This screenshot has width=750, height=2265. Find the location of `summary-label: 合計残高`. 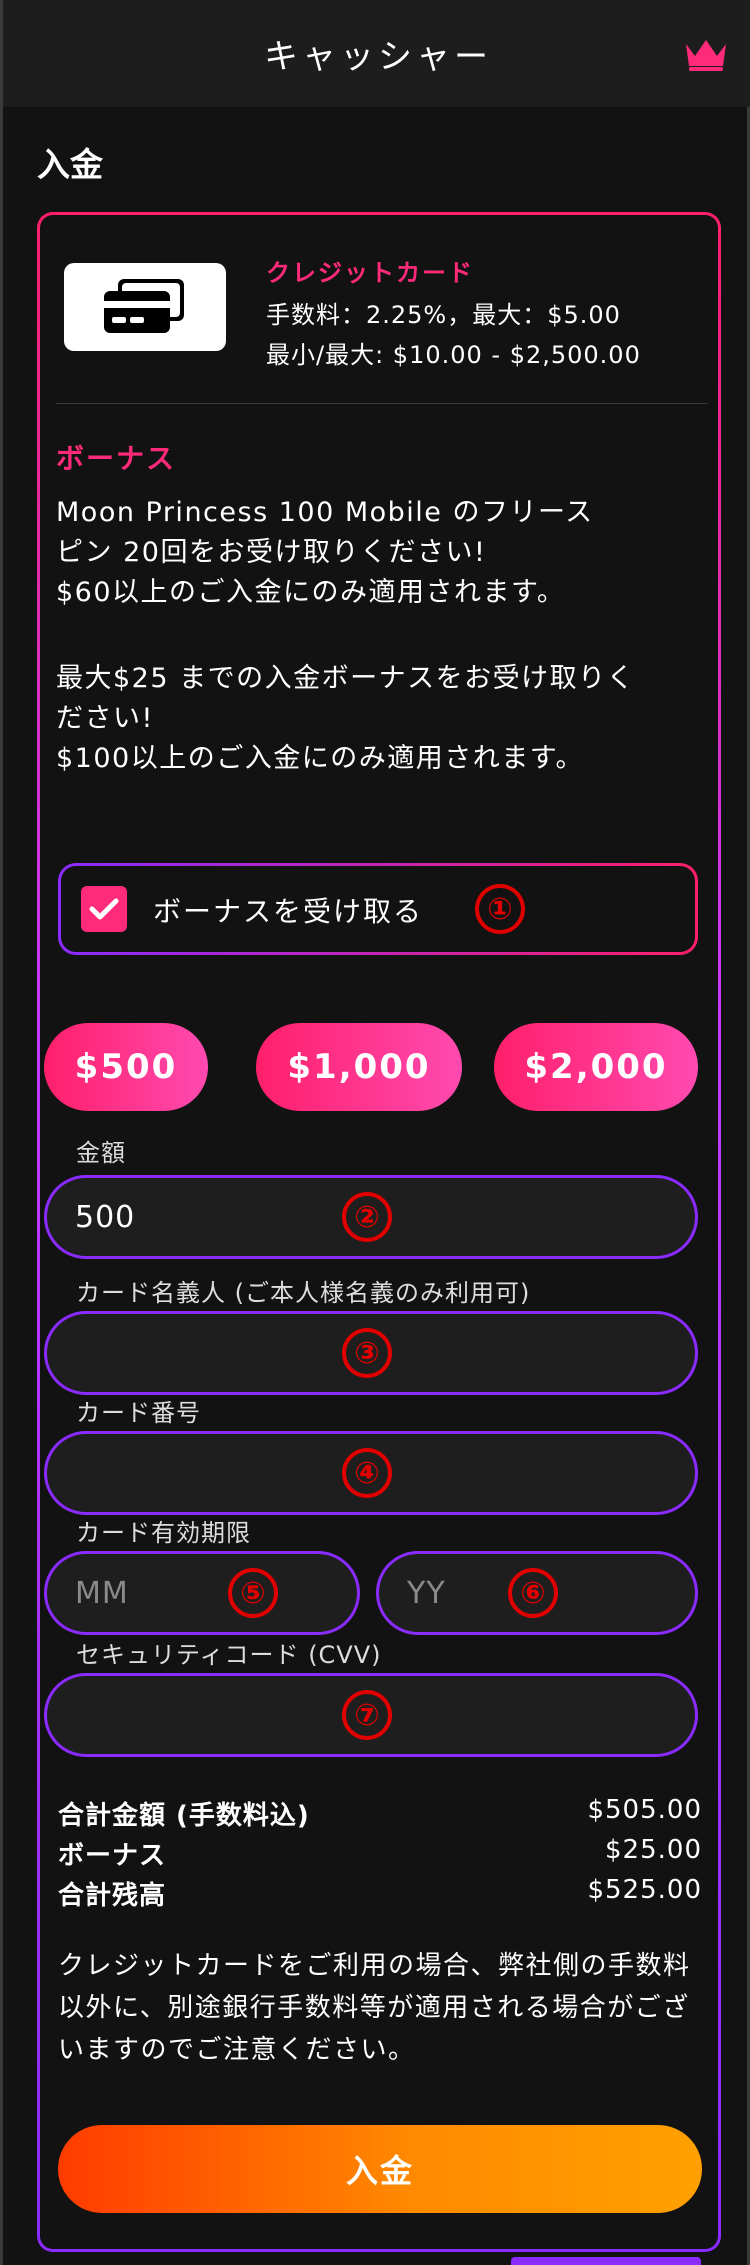

summary-label: 合計残高 is located at coordinates (112, 1896).